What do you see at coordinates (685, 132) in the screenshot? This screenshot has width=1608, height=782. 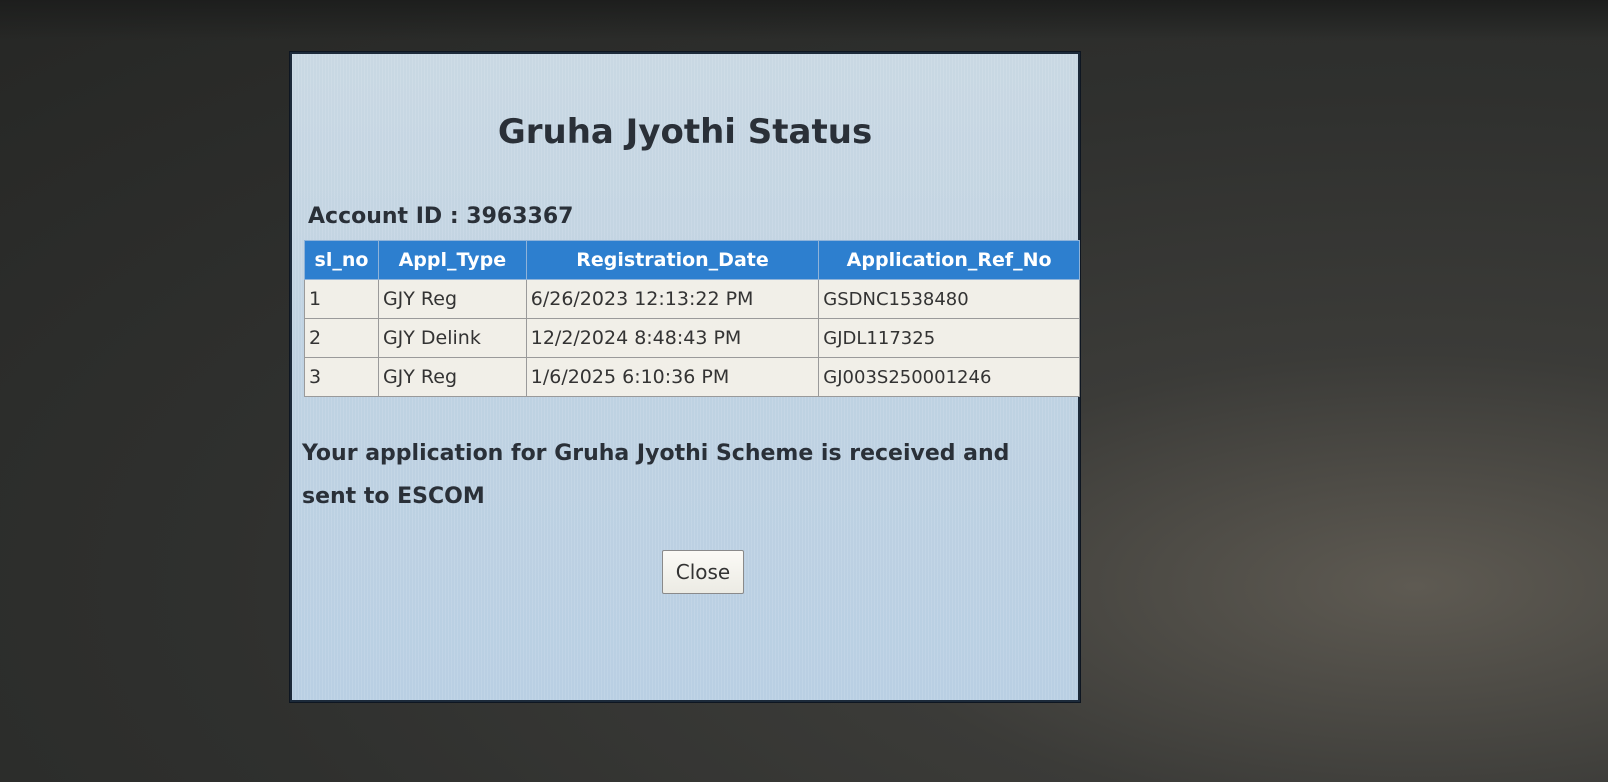 I see `dialog-title: Gruha Jyothi Status` at bounding box center [685, 132].